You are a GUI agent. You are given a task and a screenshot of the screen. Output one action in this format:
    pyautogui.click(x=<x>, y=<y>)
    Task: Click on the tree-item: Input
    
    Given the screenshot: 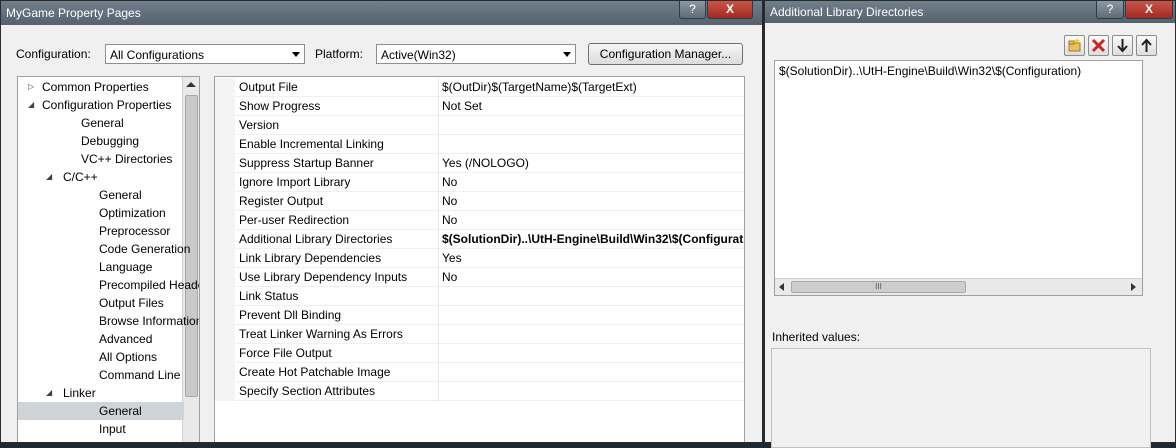 What is the action you would take?
    pyautogui.click(x=101, y=429)
    